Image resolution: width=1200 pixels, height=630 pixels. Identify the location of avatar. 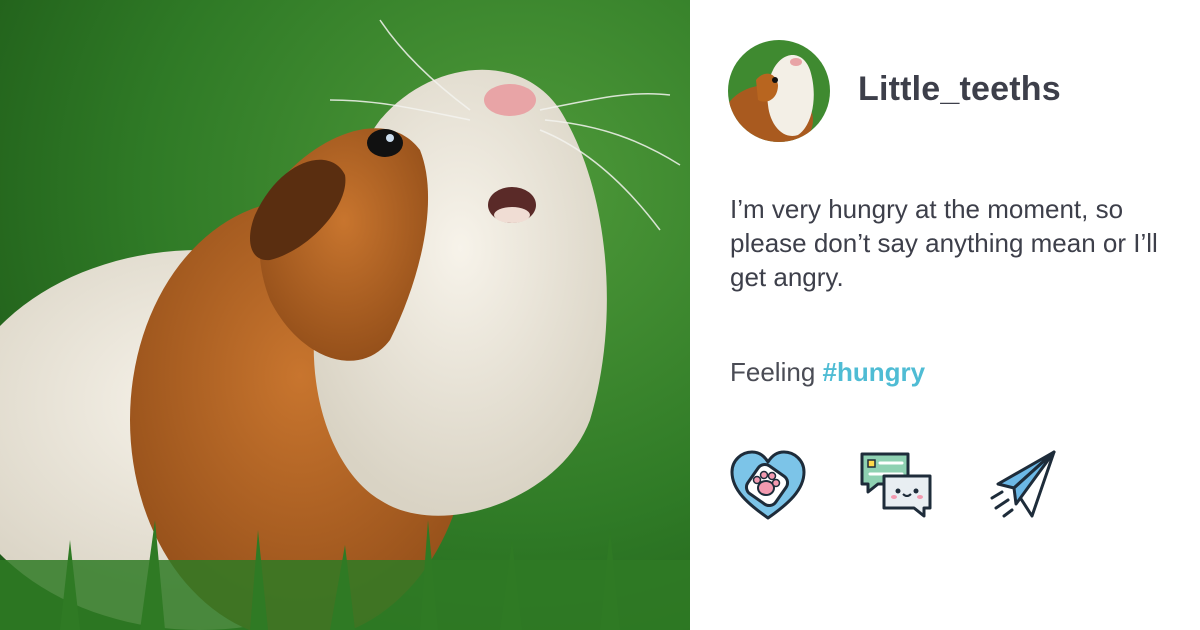
(779, 91).